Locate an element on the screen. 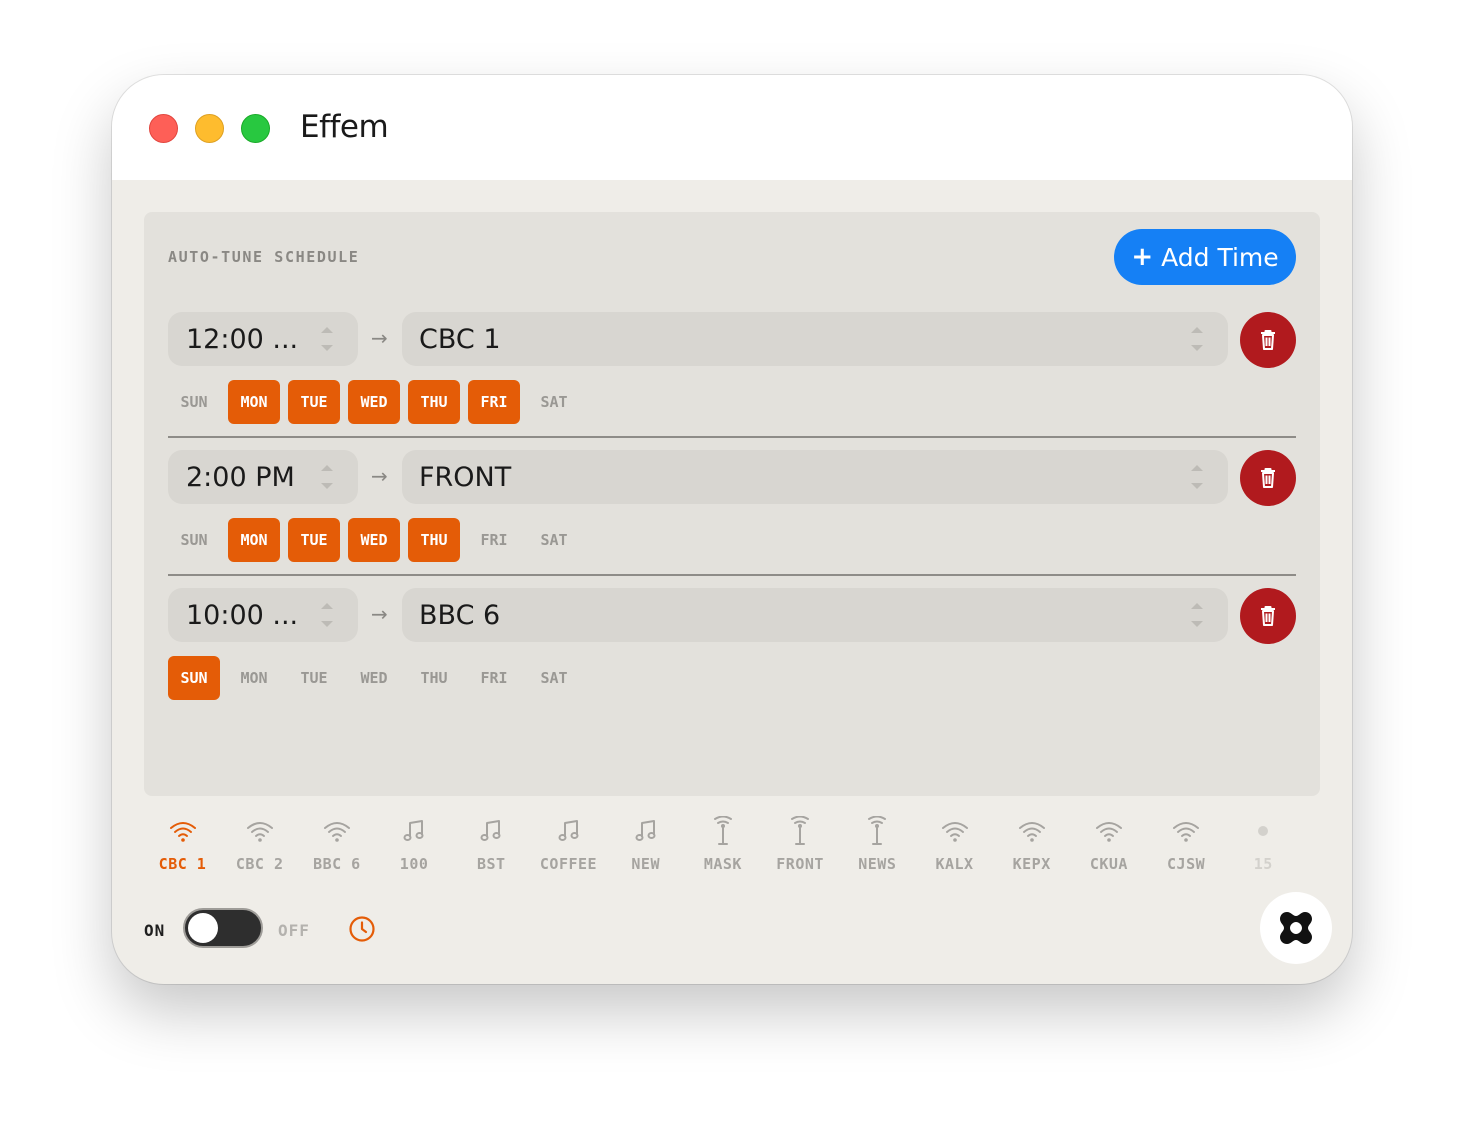  antenna-icon is located at coordinates (723, 831).